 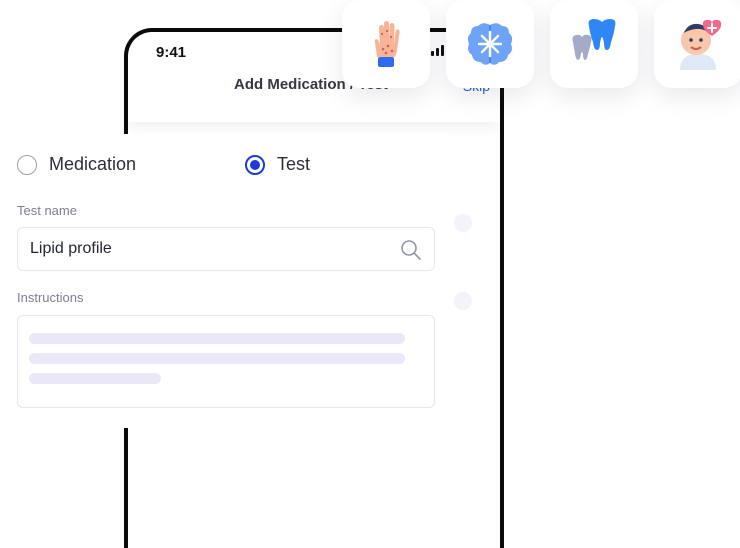 What do you see at coordinates (50, 297) in the screenshot?
I see `instructions-label: Instructions` at bounding box center [50, 297].